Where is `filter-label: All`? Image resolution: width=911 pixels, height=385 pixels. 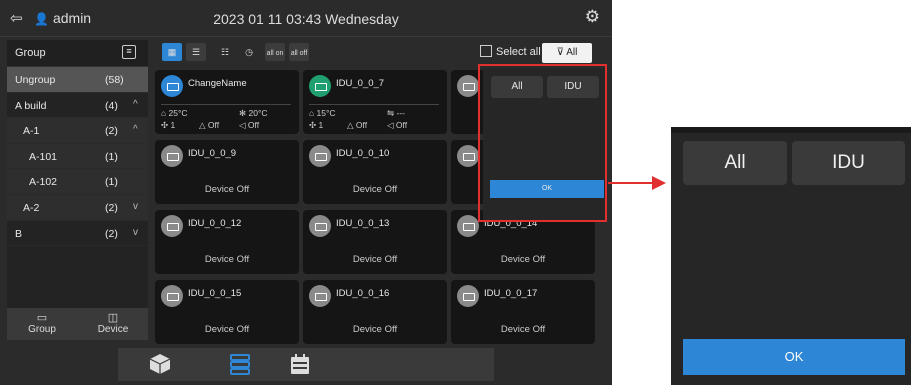 filter-label: All is located at coordinates (572, 52).